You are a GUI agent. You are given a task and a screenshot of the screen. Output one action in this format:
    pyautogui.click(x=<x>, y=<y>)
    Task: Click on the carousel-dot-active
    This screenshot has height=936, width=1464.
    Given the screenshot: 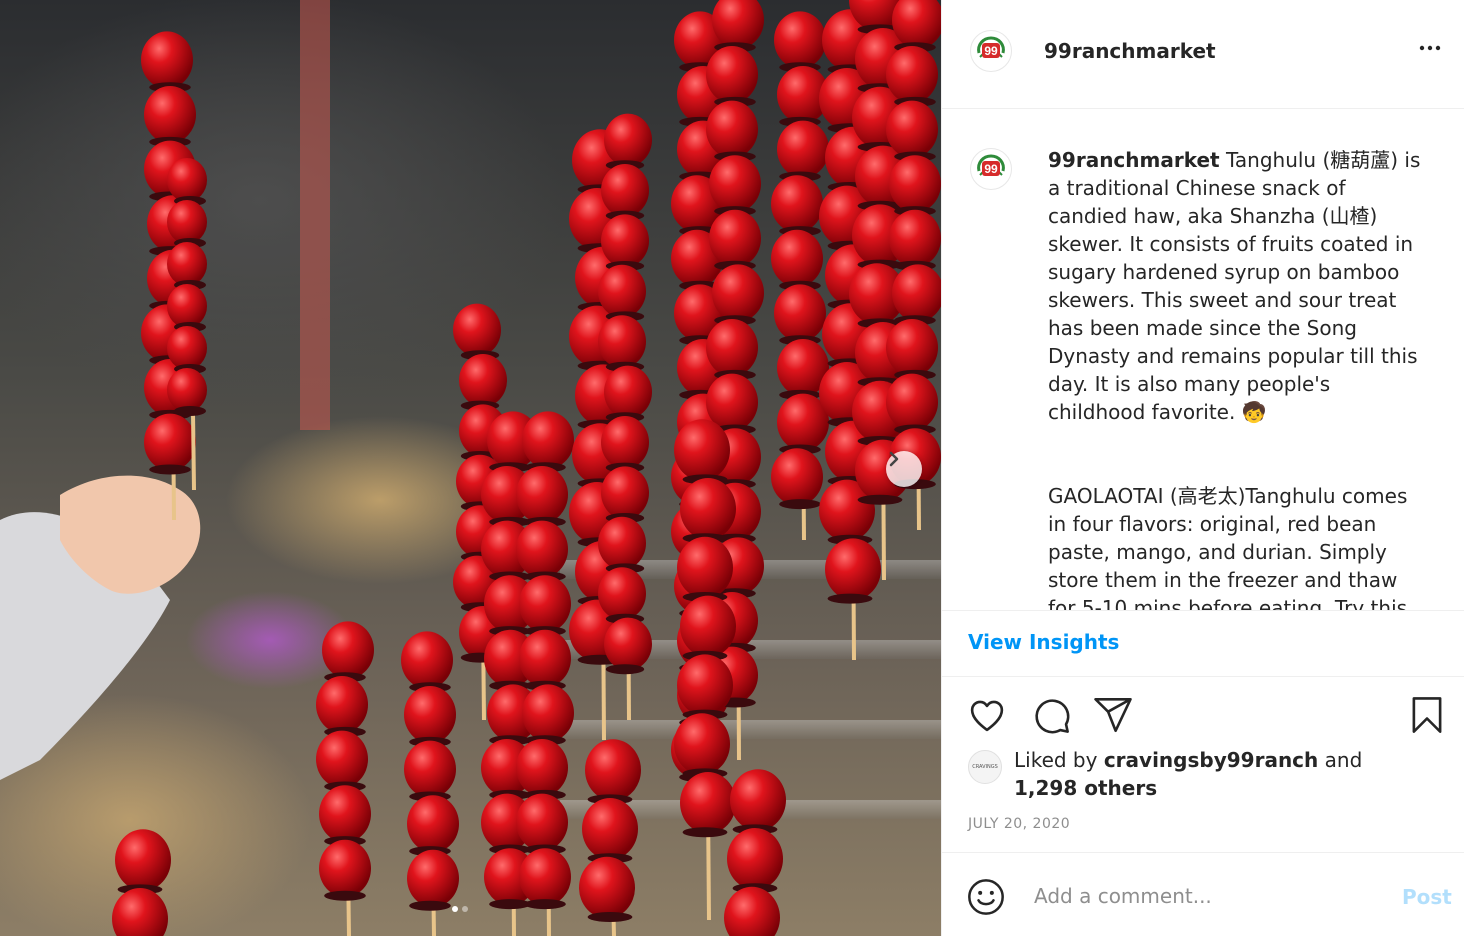 What is the action you would take?
    pyautogui.click(x=455, y=909)
    